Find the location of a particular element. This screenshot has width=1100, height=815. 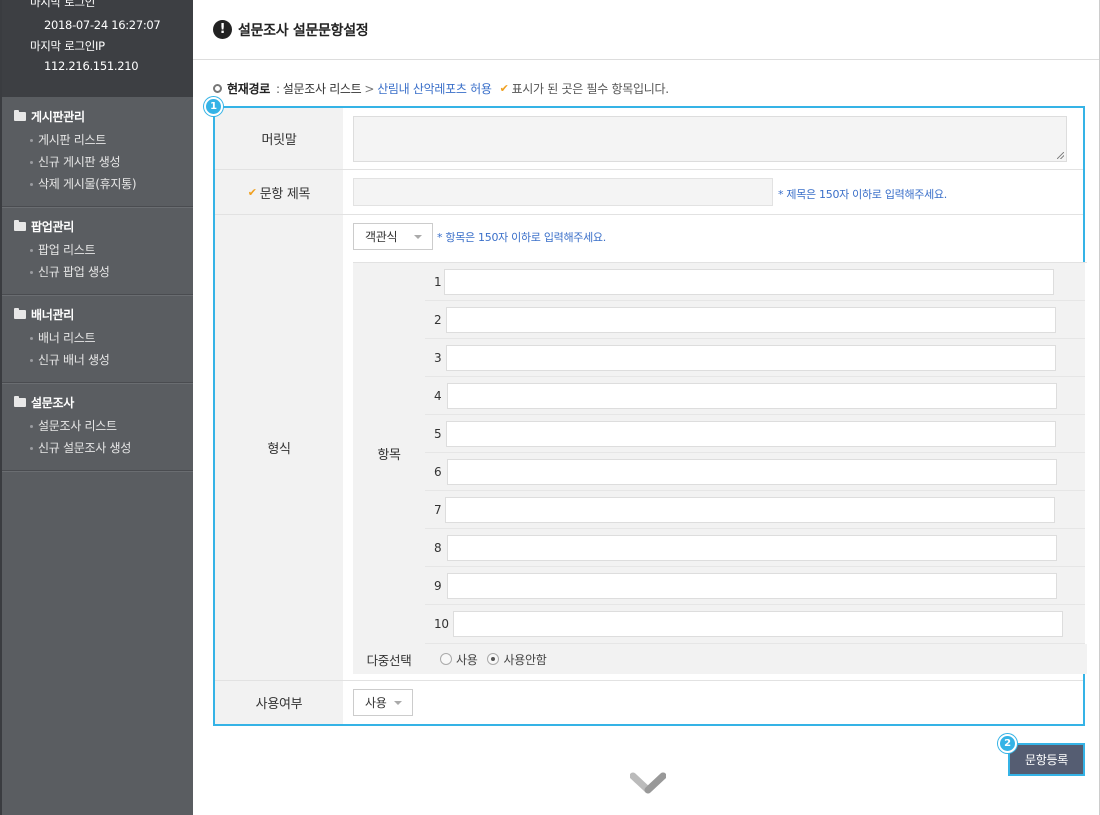

prefix-row: 머릿말 is located at coordinates (649, 139).